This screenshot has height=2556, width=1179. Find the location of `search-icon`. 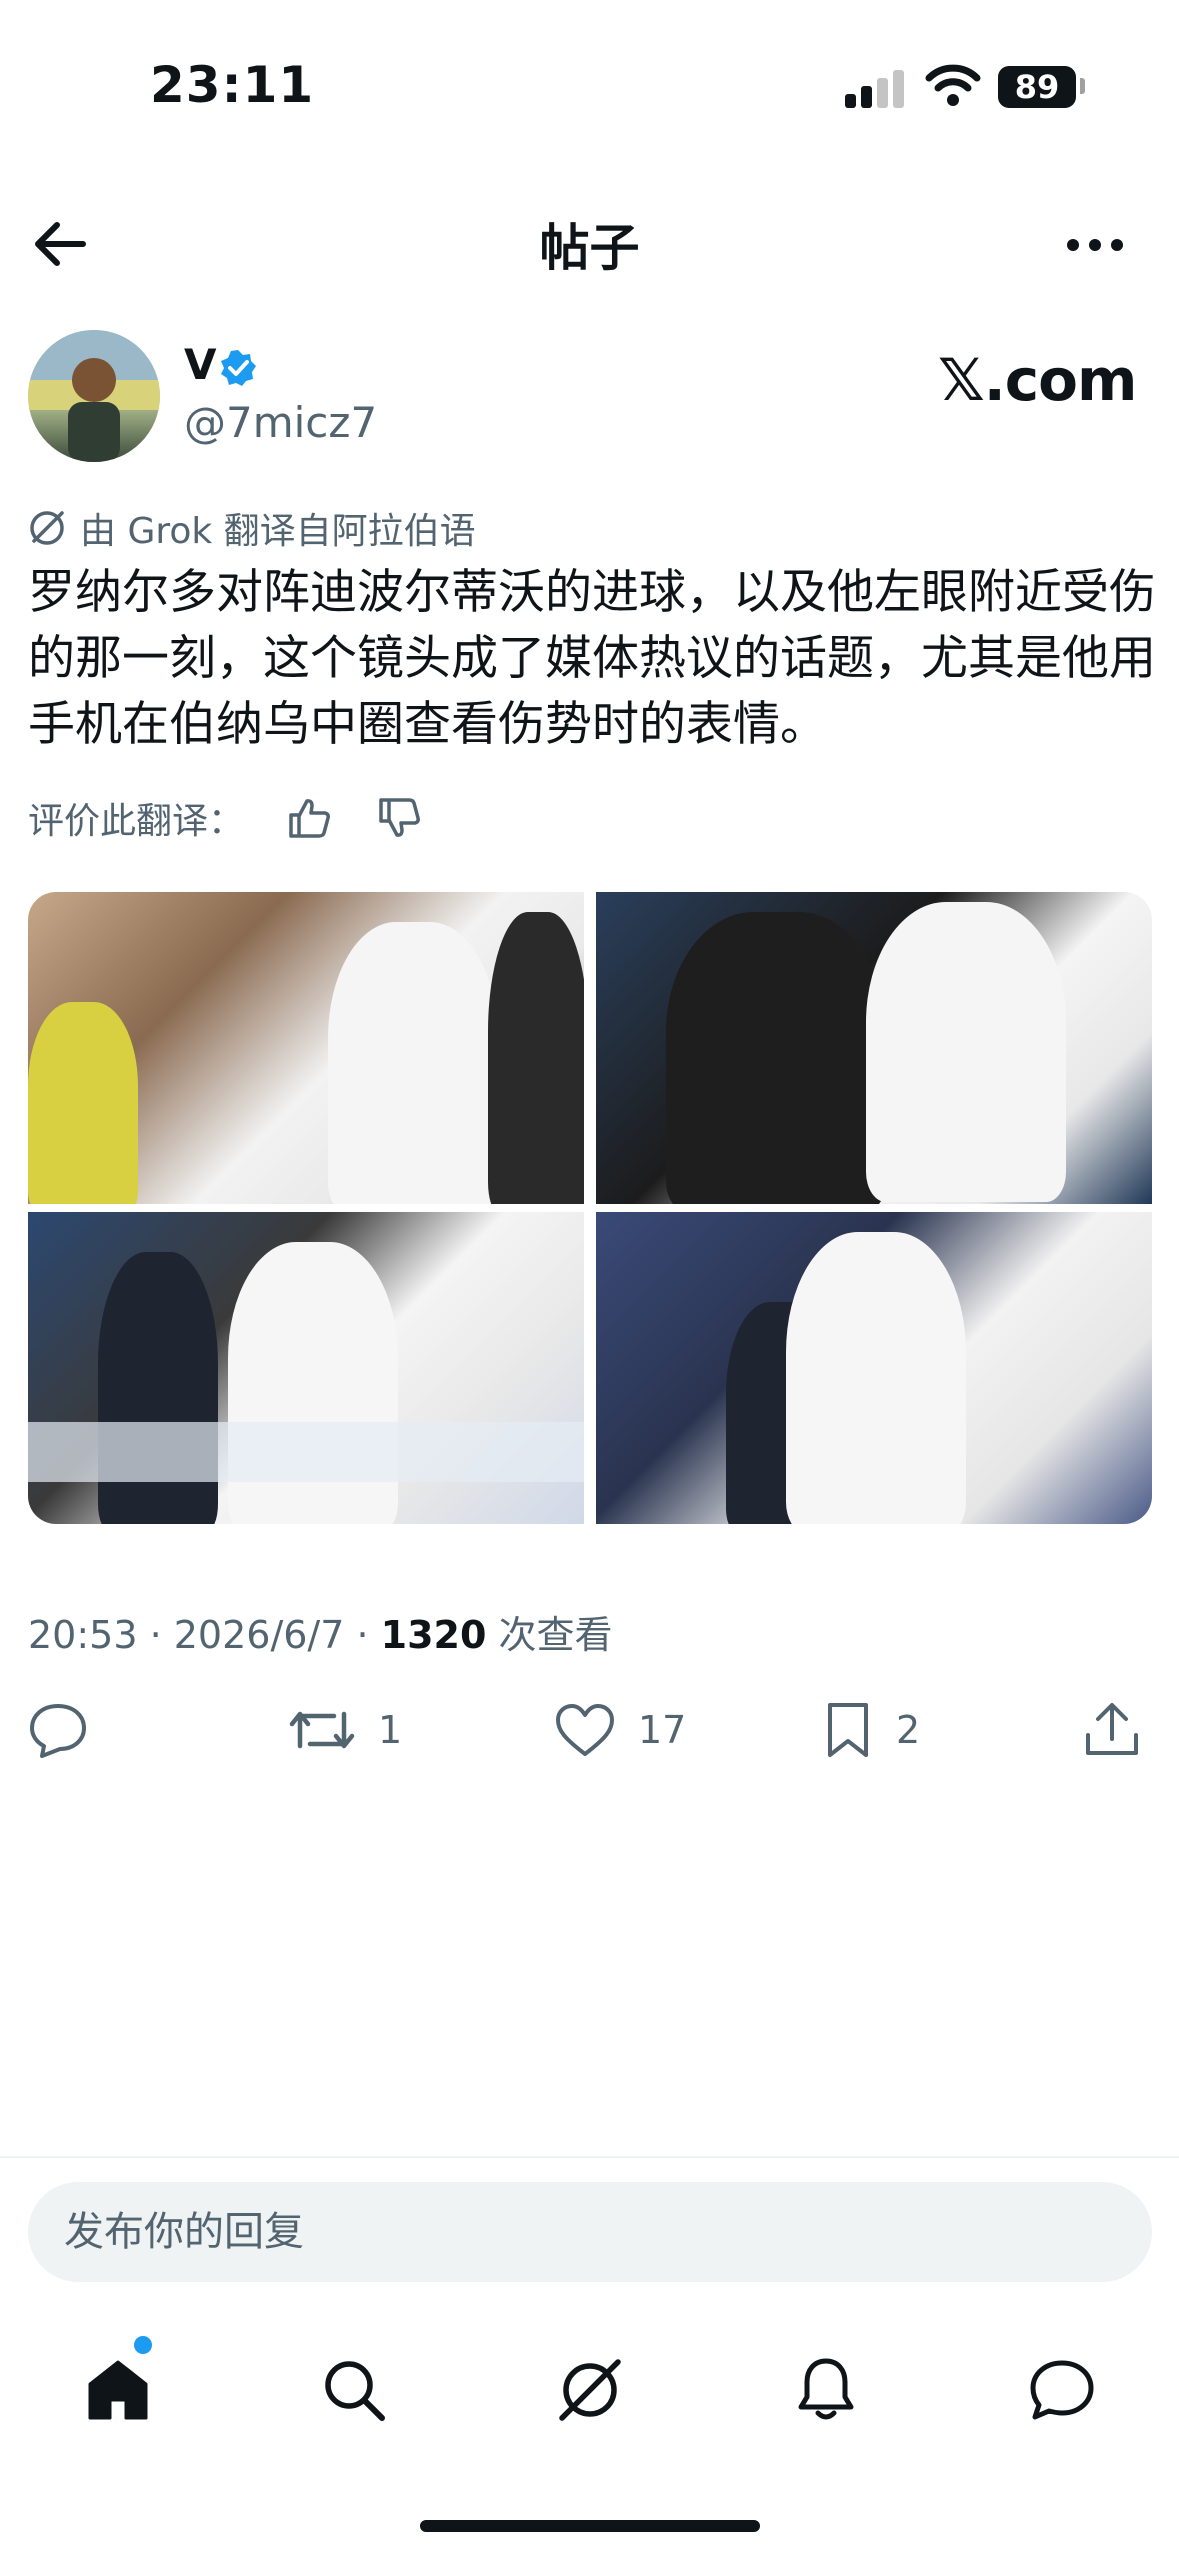

search-icon is located at coordinates (355, 2391).